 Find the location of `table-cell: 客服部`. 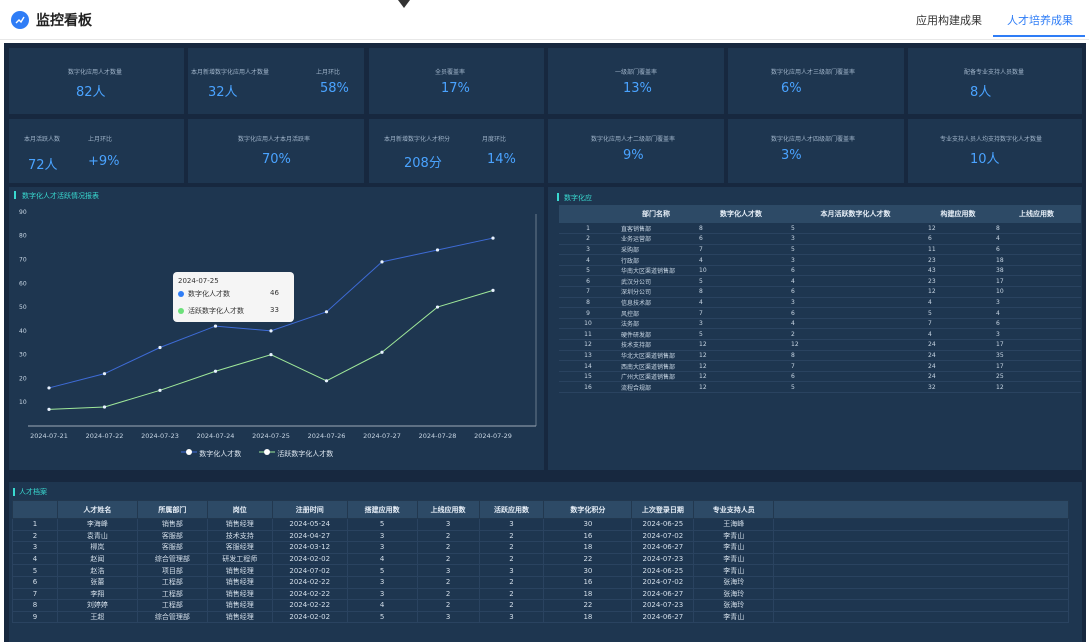

table-cell: 客服部 is located at coordinates (172, 536).